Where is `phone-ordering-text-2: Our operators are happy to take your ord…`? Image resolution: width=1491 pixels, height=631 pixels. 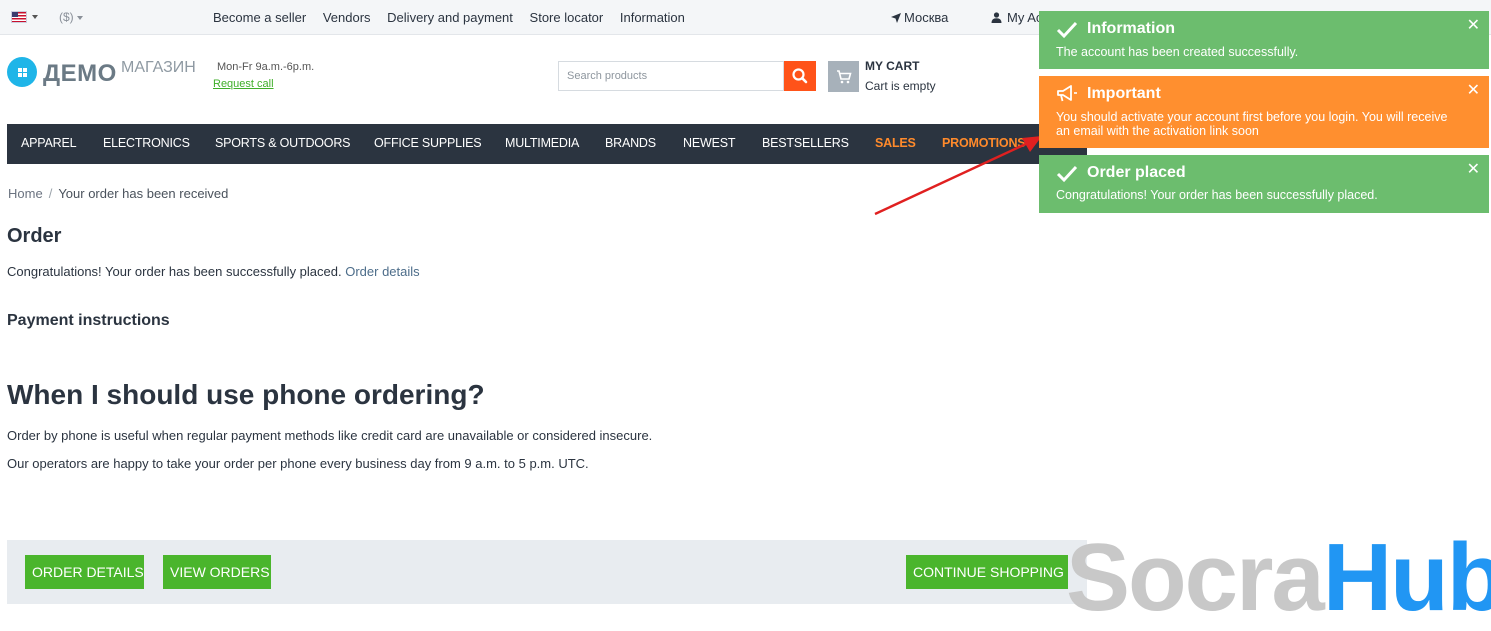 phone-ordering-text-2: Our operators are happy to take your ord… is located at coordinates (298, 463).